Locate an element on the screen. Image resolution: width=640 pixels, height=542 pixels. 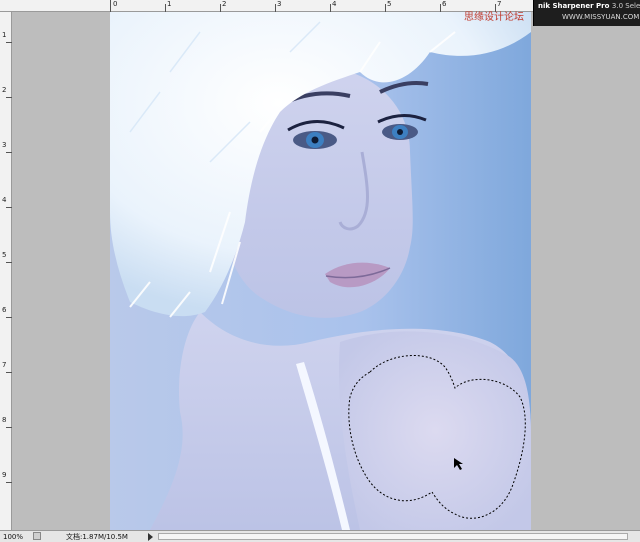
plugin-title: nik Sharpener Pro 3.0 Selective is located at coordinates (589, 6).